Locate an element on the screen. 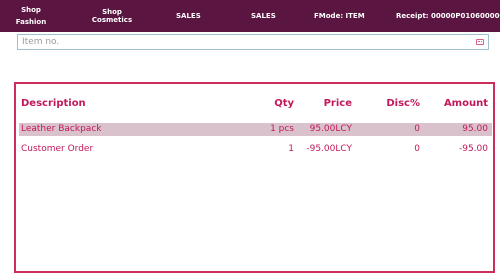 The height and width of the screenshot is (277, 500). fmode-indicator: FMode: ITEM is located at coordinates (339, 16).